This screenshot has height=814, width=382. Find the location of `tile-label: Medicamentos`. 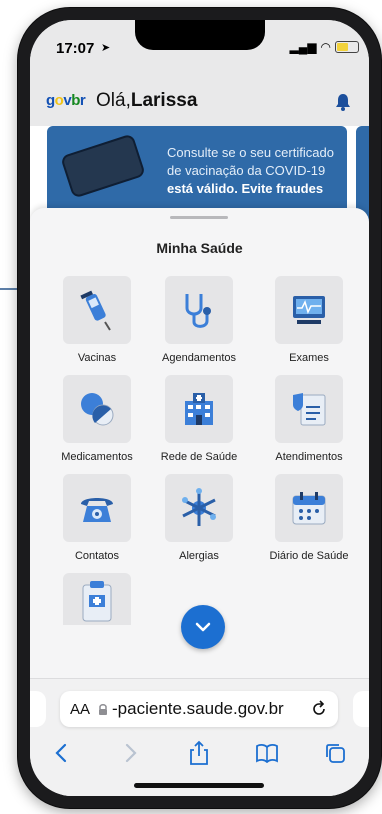

tile-label: Medicamentos is located at coordinates (97, 457).